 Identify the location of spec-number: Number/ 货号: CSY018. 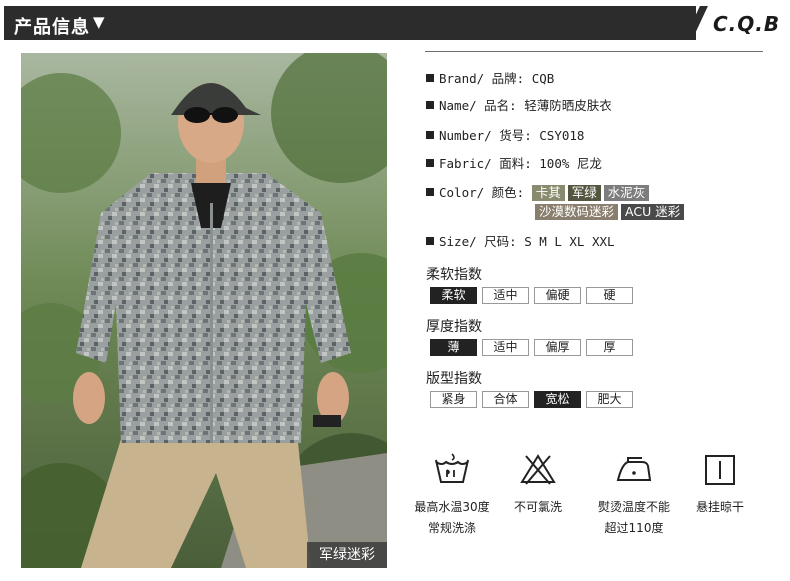
(505, 134).